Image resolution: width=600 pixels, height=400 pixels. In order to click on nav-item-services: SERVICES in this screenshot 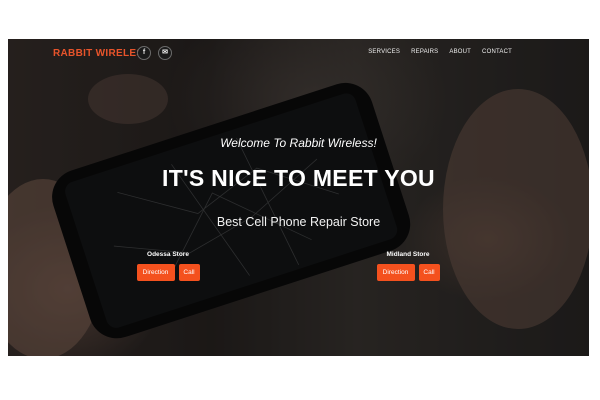, I will do `click(384, 52)`.